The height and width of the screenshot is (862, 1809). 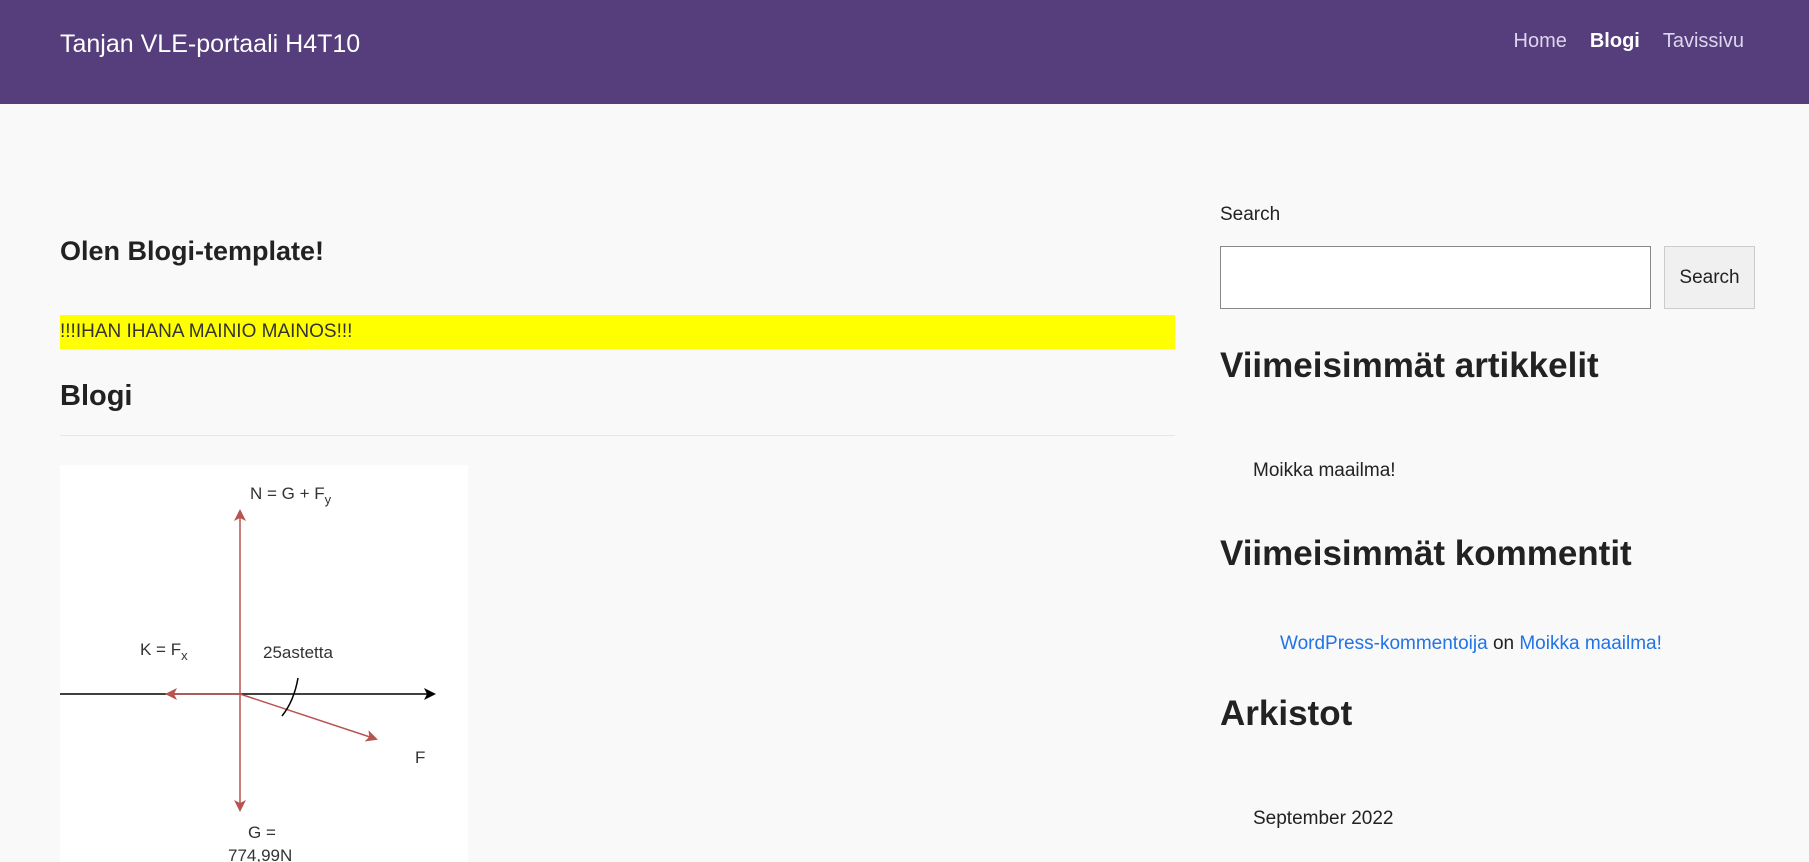 I want to click on nav-tavissivu: Tavissivu, so click(x=1703, y=41).